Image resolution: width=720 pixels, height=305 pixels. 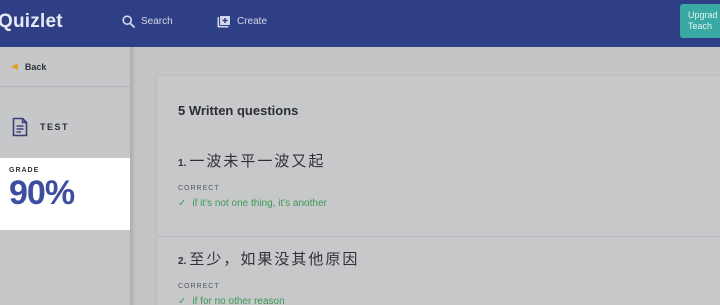 I want to click on question-text: 一波未平一波又起, so click(x=257, y=161).